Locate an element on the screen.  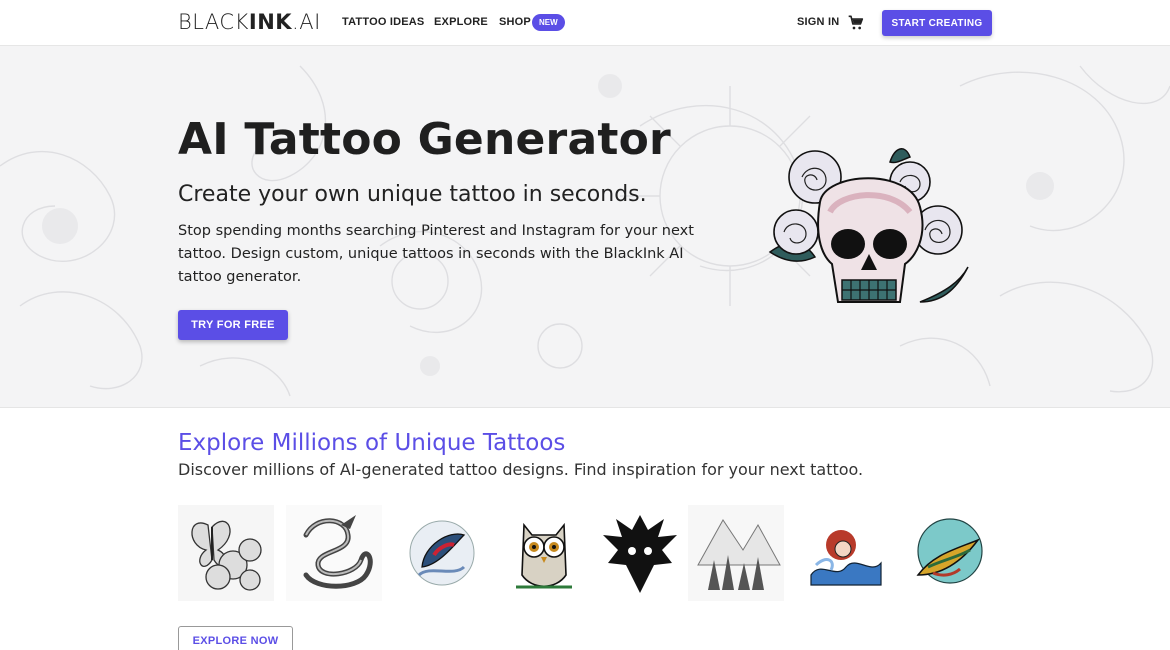
mermaid-waves-tattoo-thumbnail is located at coordinates (844, 553).